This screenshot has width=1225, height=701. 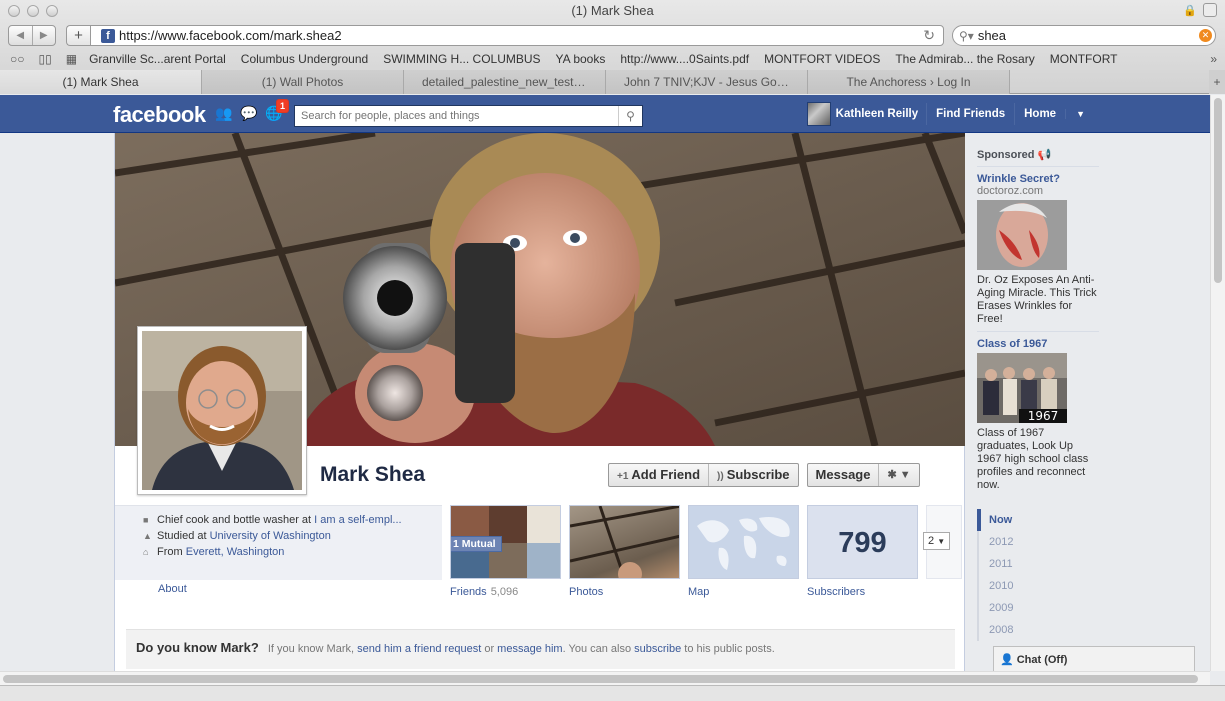 I want to click on home-link: Home, so click(x=1039, y=114).